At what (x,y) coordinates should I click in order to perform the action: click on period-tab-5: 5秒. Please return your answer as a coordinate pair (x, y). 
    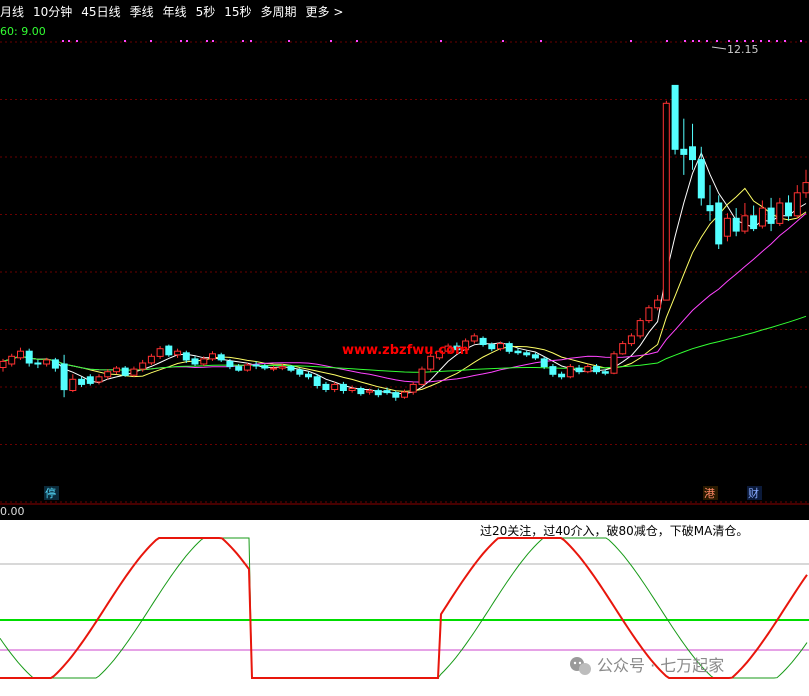
    Looking at the image, I should click on (206, 11).